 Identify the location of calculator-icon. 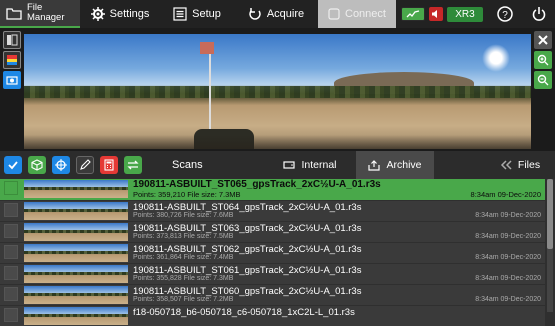
(109, 165).